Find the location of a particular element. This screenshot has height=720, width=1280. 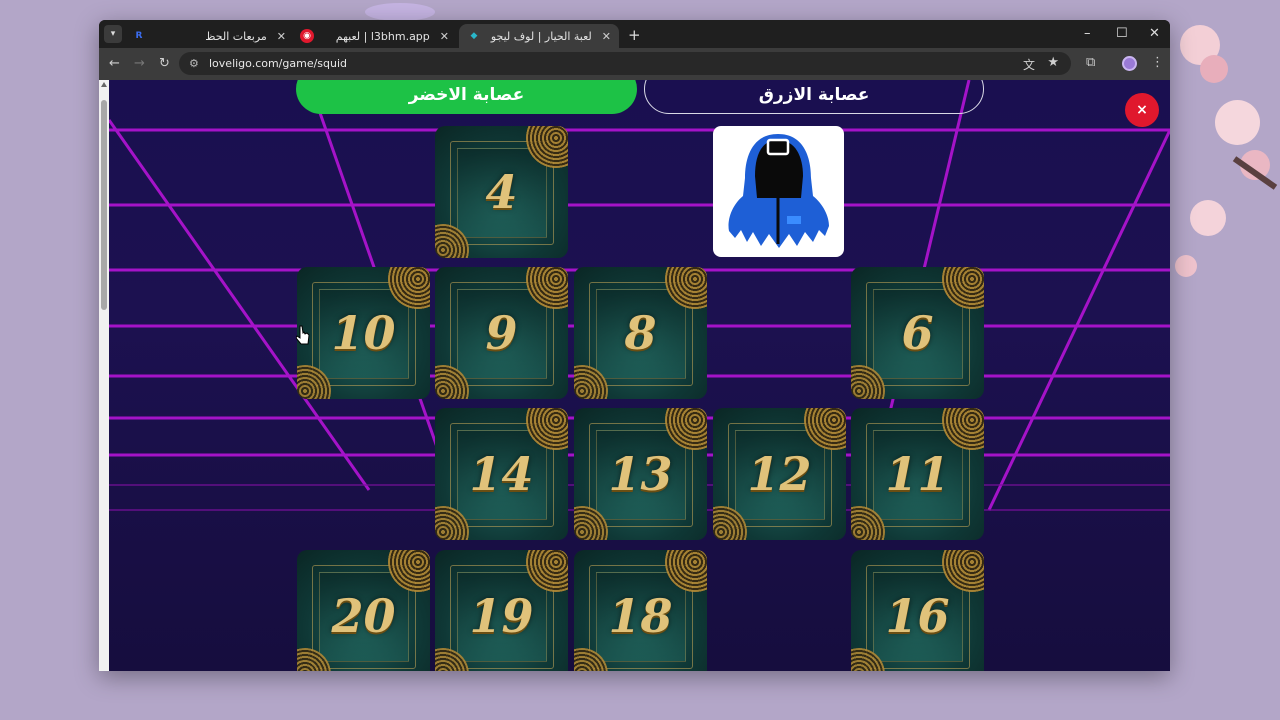

team-blue-button: عصابة الازرق is located at coordinates (814, 97).